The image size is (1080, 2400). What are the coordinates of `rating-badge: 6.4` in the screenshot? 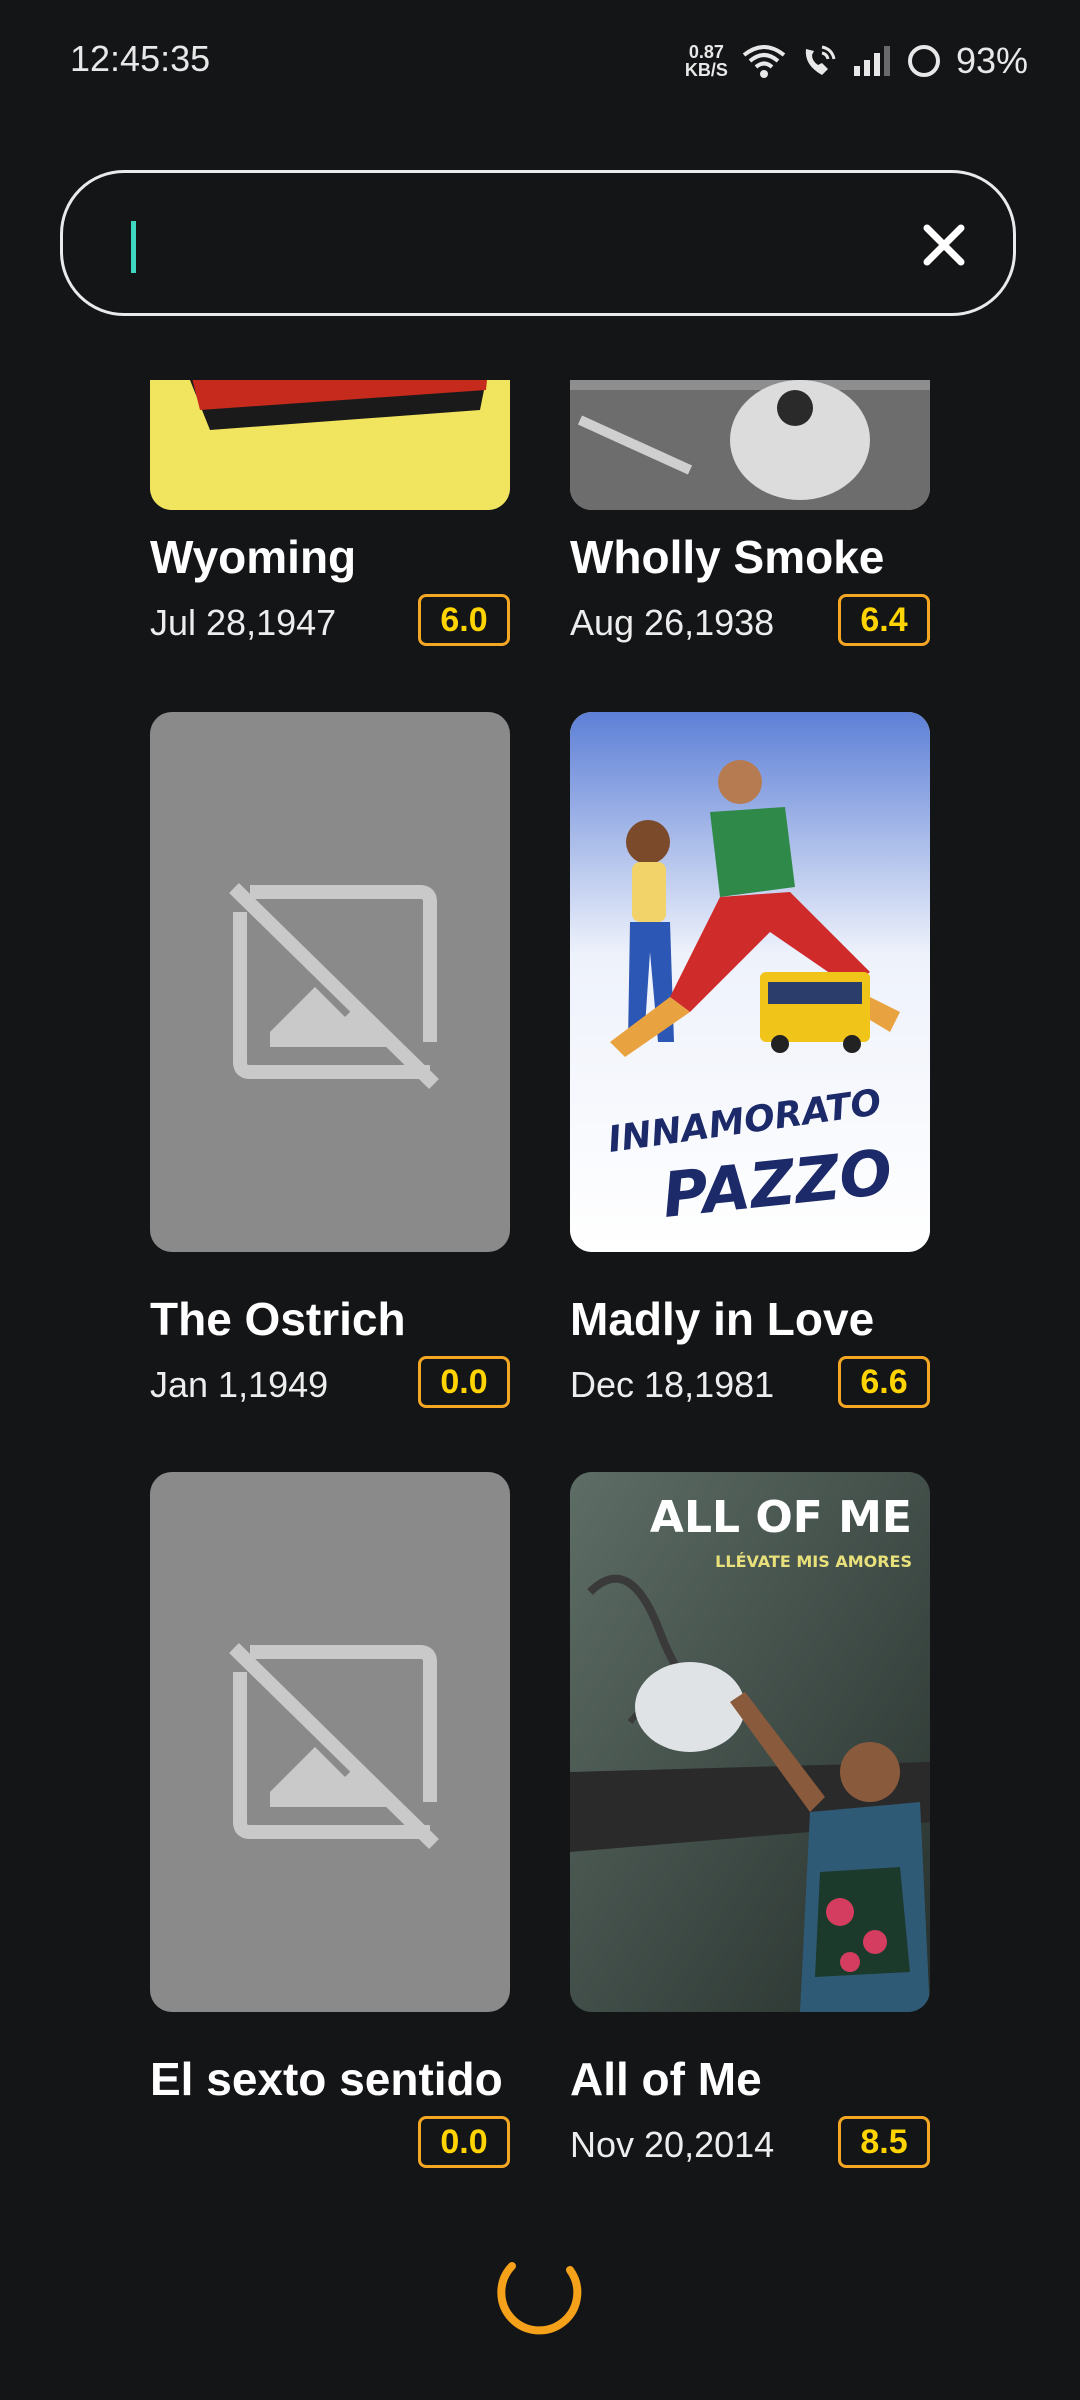 It's located at (884, 620).